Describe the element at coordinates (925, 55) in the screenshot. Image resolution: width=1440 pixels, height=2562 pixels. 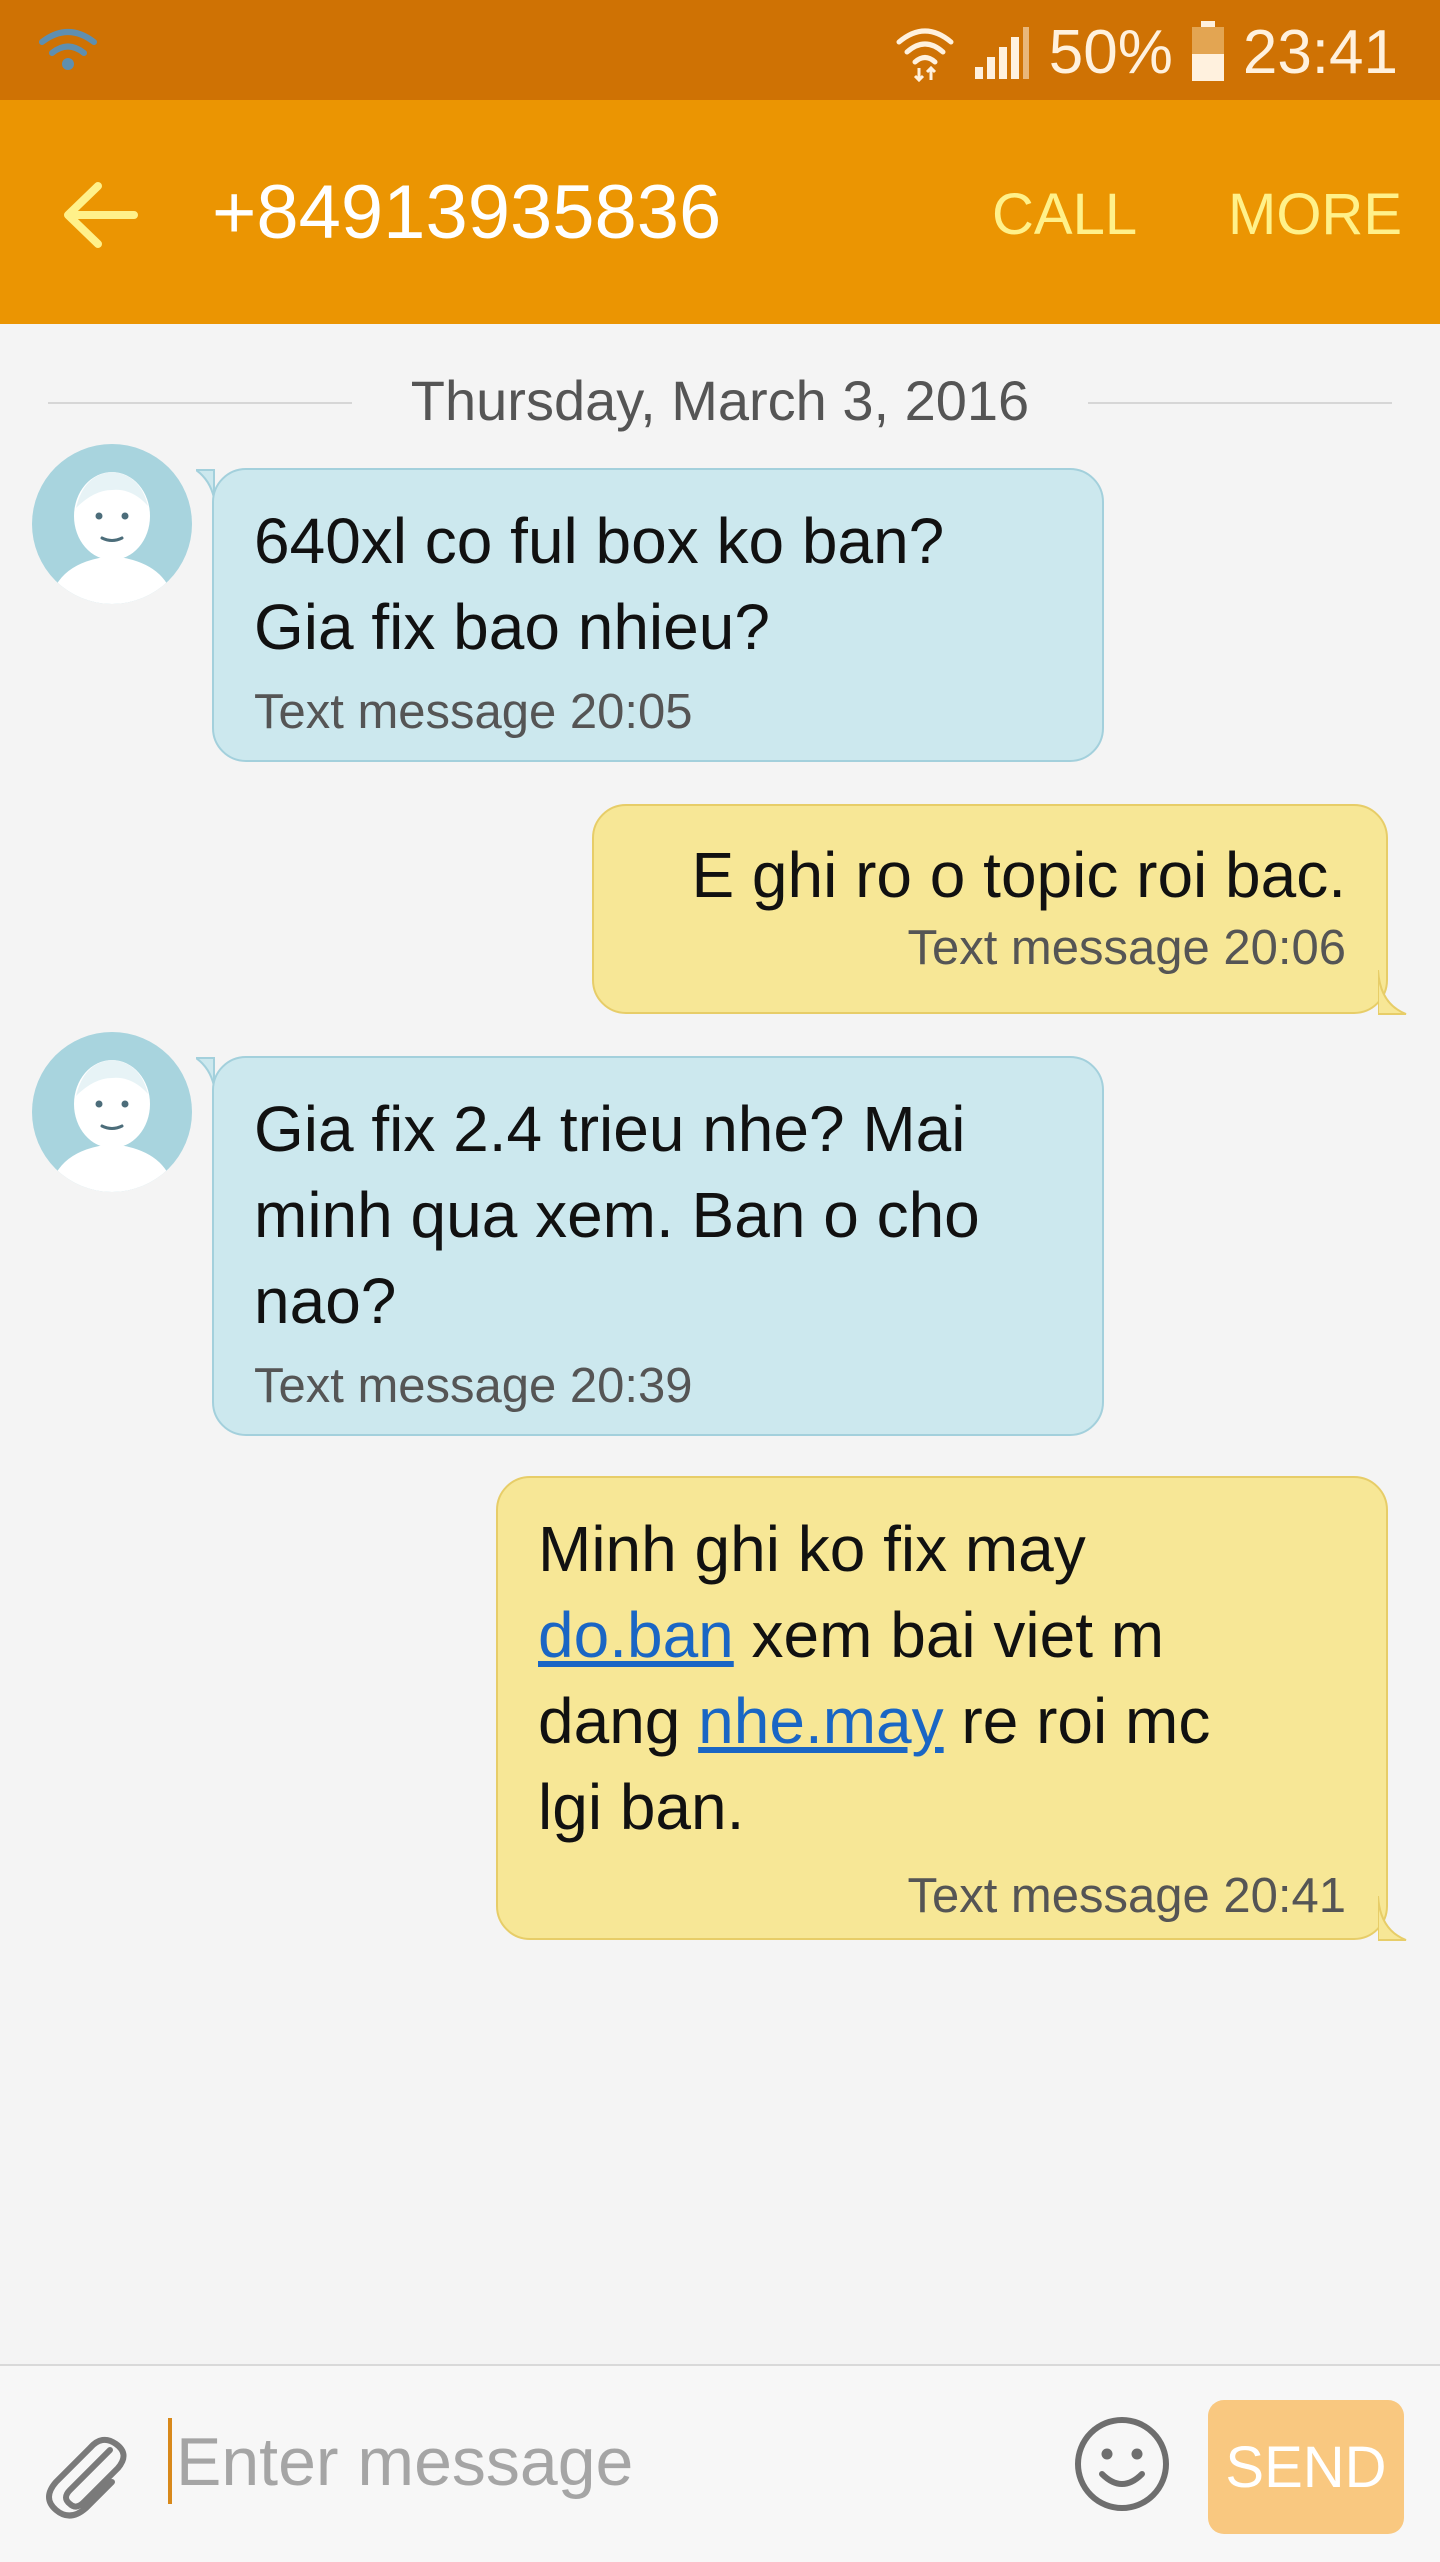
I see `wifi-icon` at that location.